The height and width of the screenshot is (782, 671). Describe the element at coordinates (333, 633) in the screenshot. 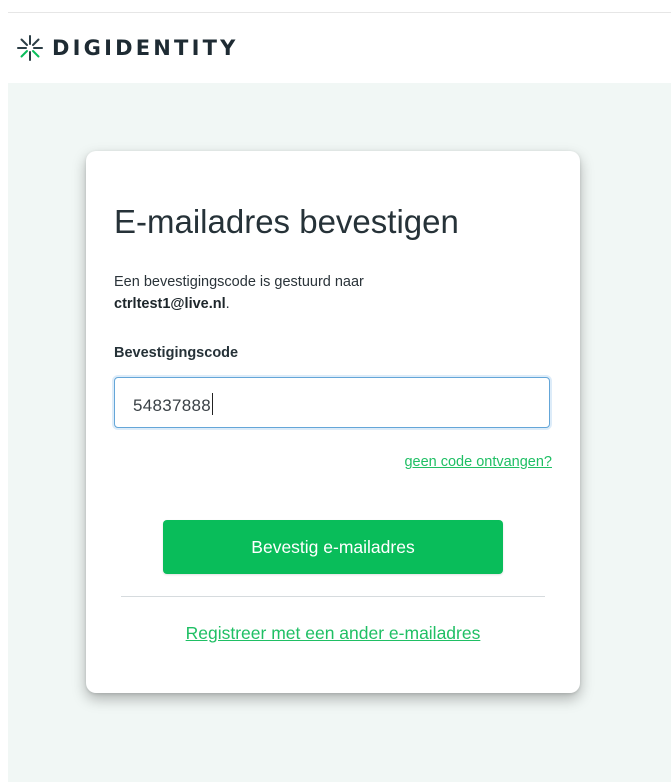

I see `register-other-email-link: Registreer met een ander e-mailadres` at that location.